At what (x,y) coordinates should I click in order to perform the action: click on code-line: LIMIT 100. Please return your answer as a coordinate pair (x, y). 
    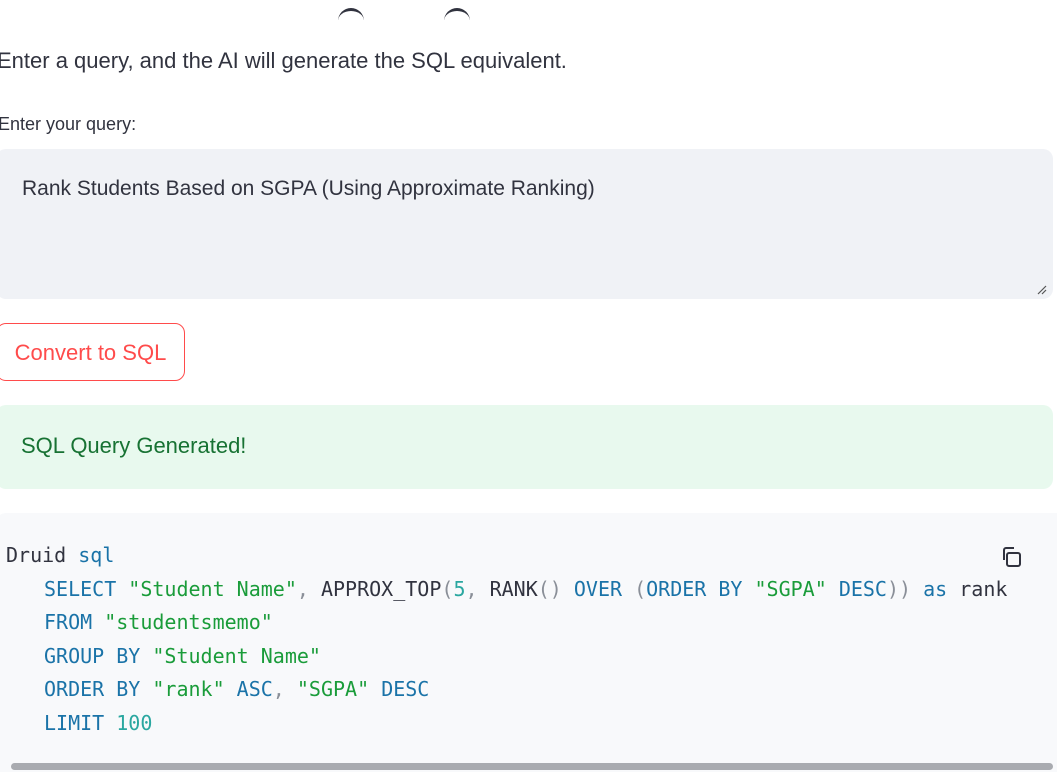
    Looking at the image, I should click on (506, 724).